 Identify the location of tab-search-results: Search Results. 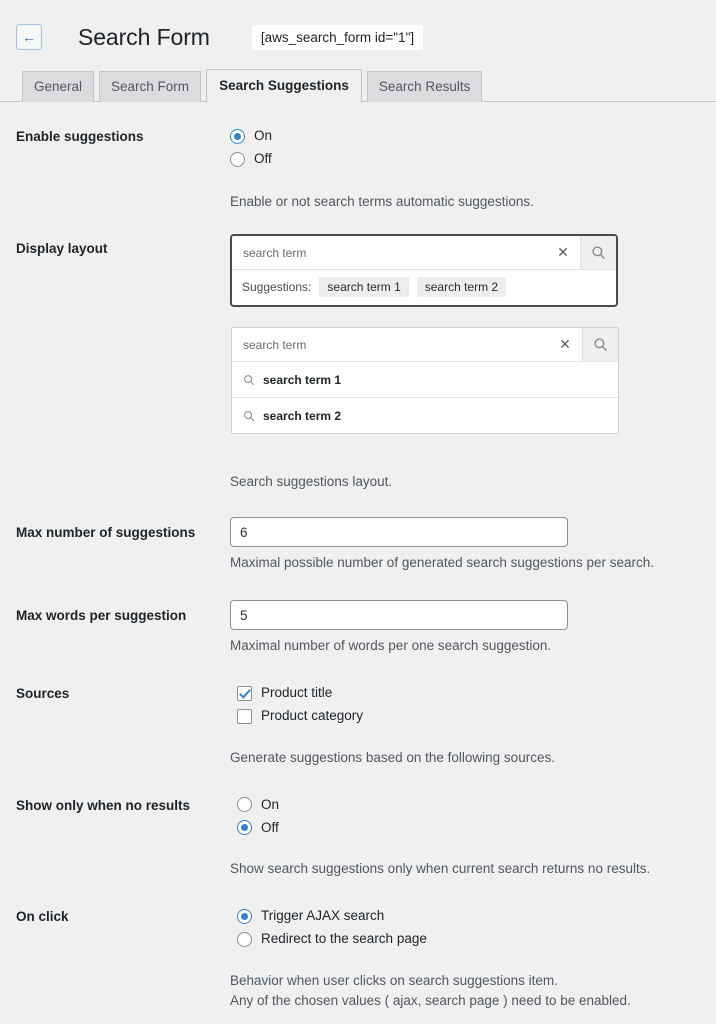
(424, 86).